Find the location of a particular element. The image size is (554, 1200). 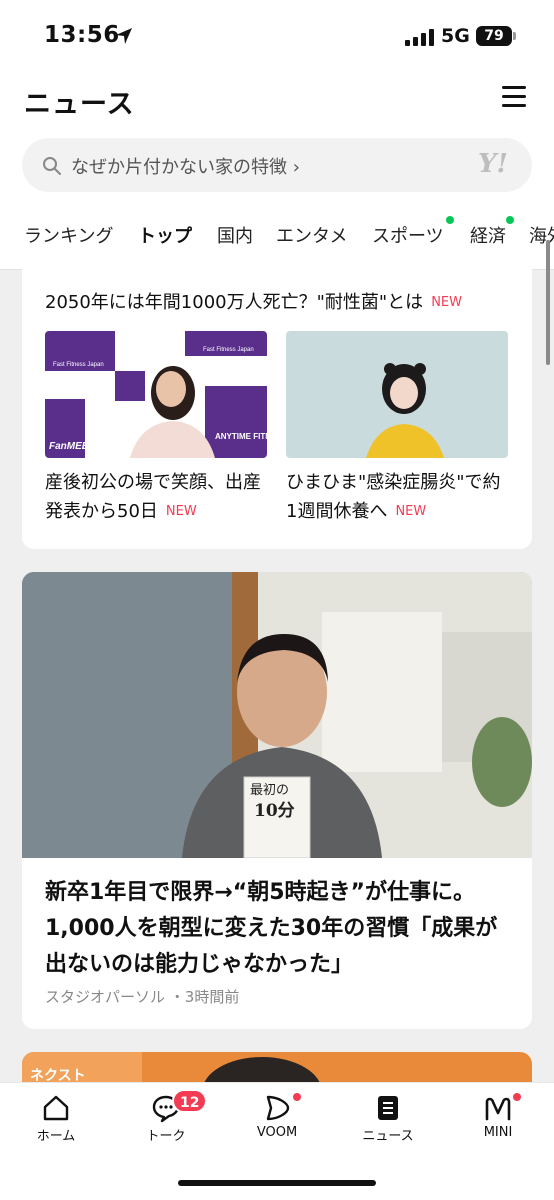

nav-home: ホーム is located at coordinates (56, 1118).